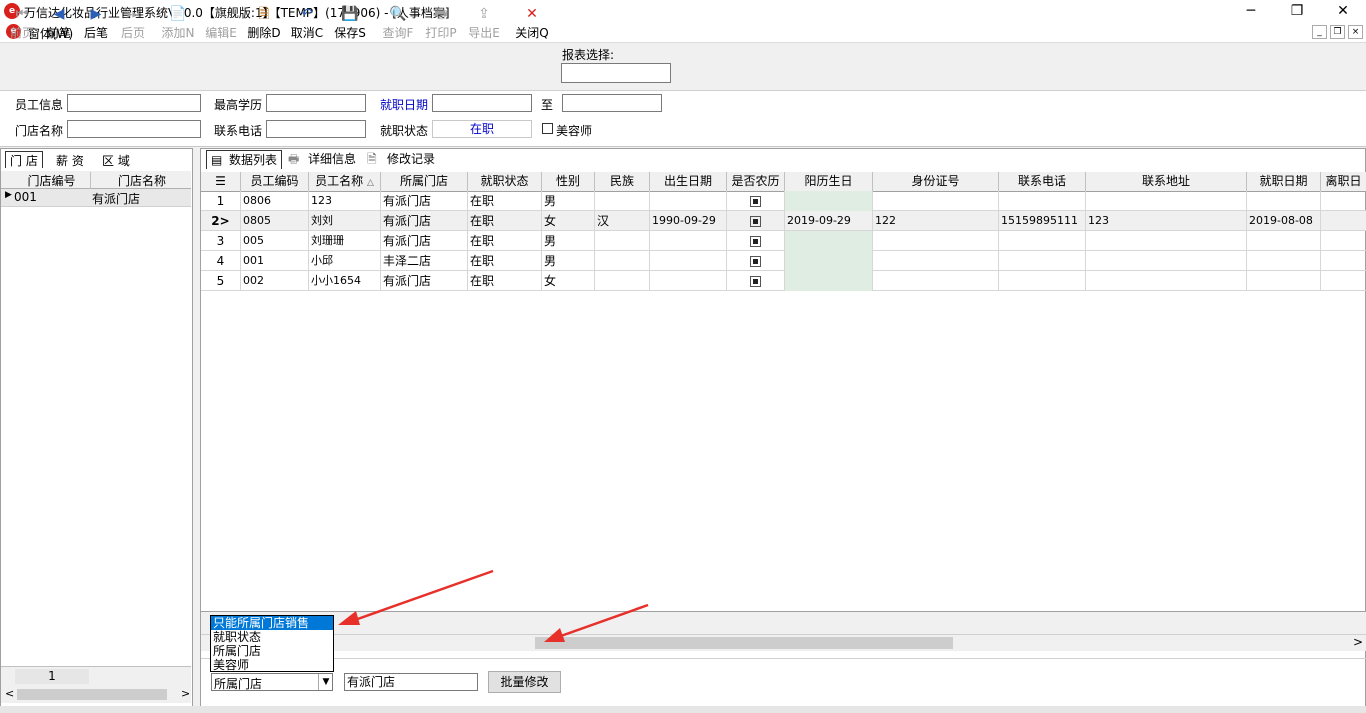 The width and height of the screenshot is (1366, 713). What do you see at coordinates (401, 159) in the screenshot?
I see `tab-change-log: 🗎 修改记录` at bounding box center [401, 159].